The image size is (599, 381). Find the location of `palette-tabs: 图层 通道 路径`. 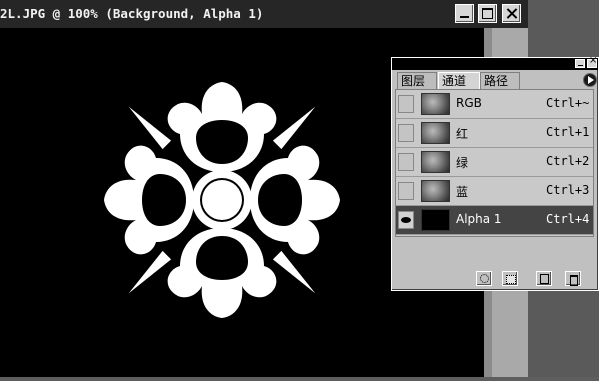

palette-tabs: 图层 通道 路径 is located at coordinates (495, 80).